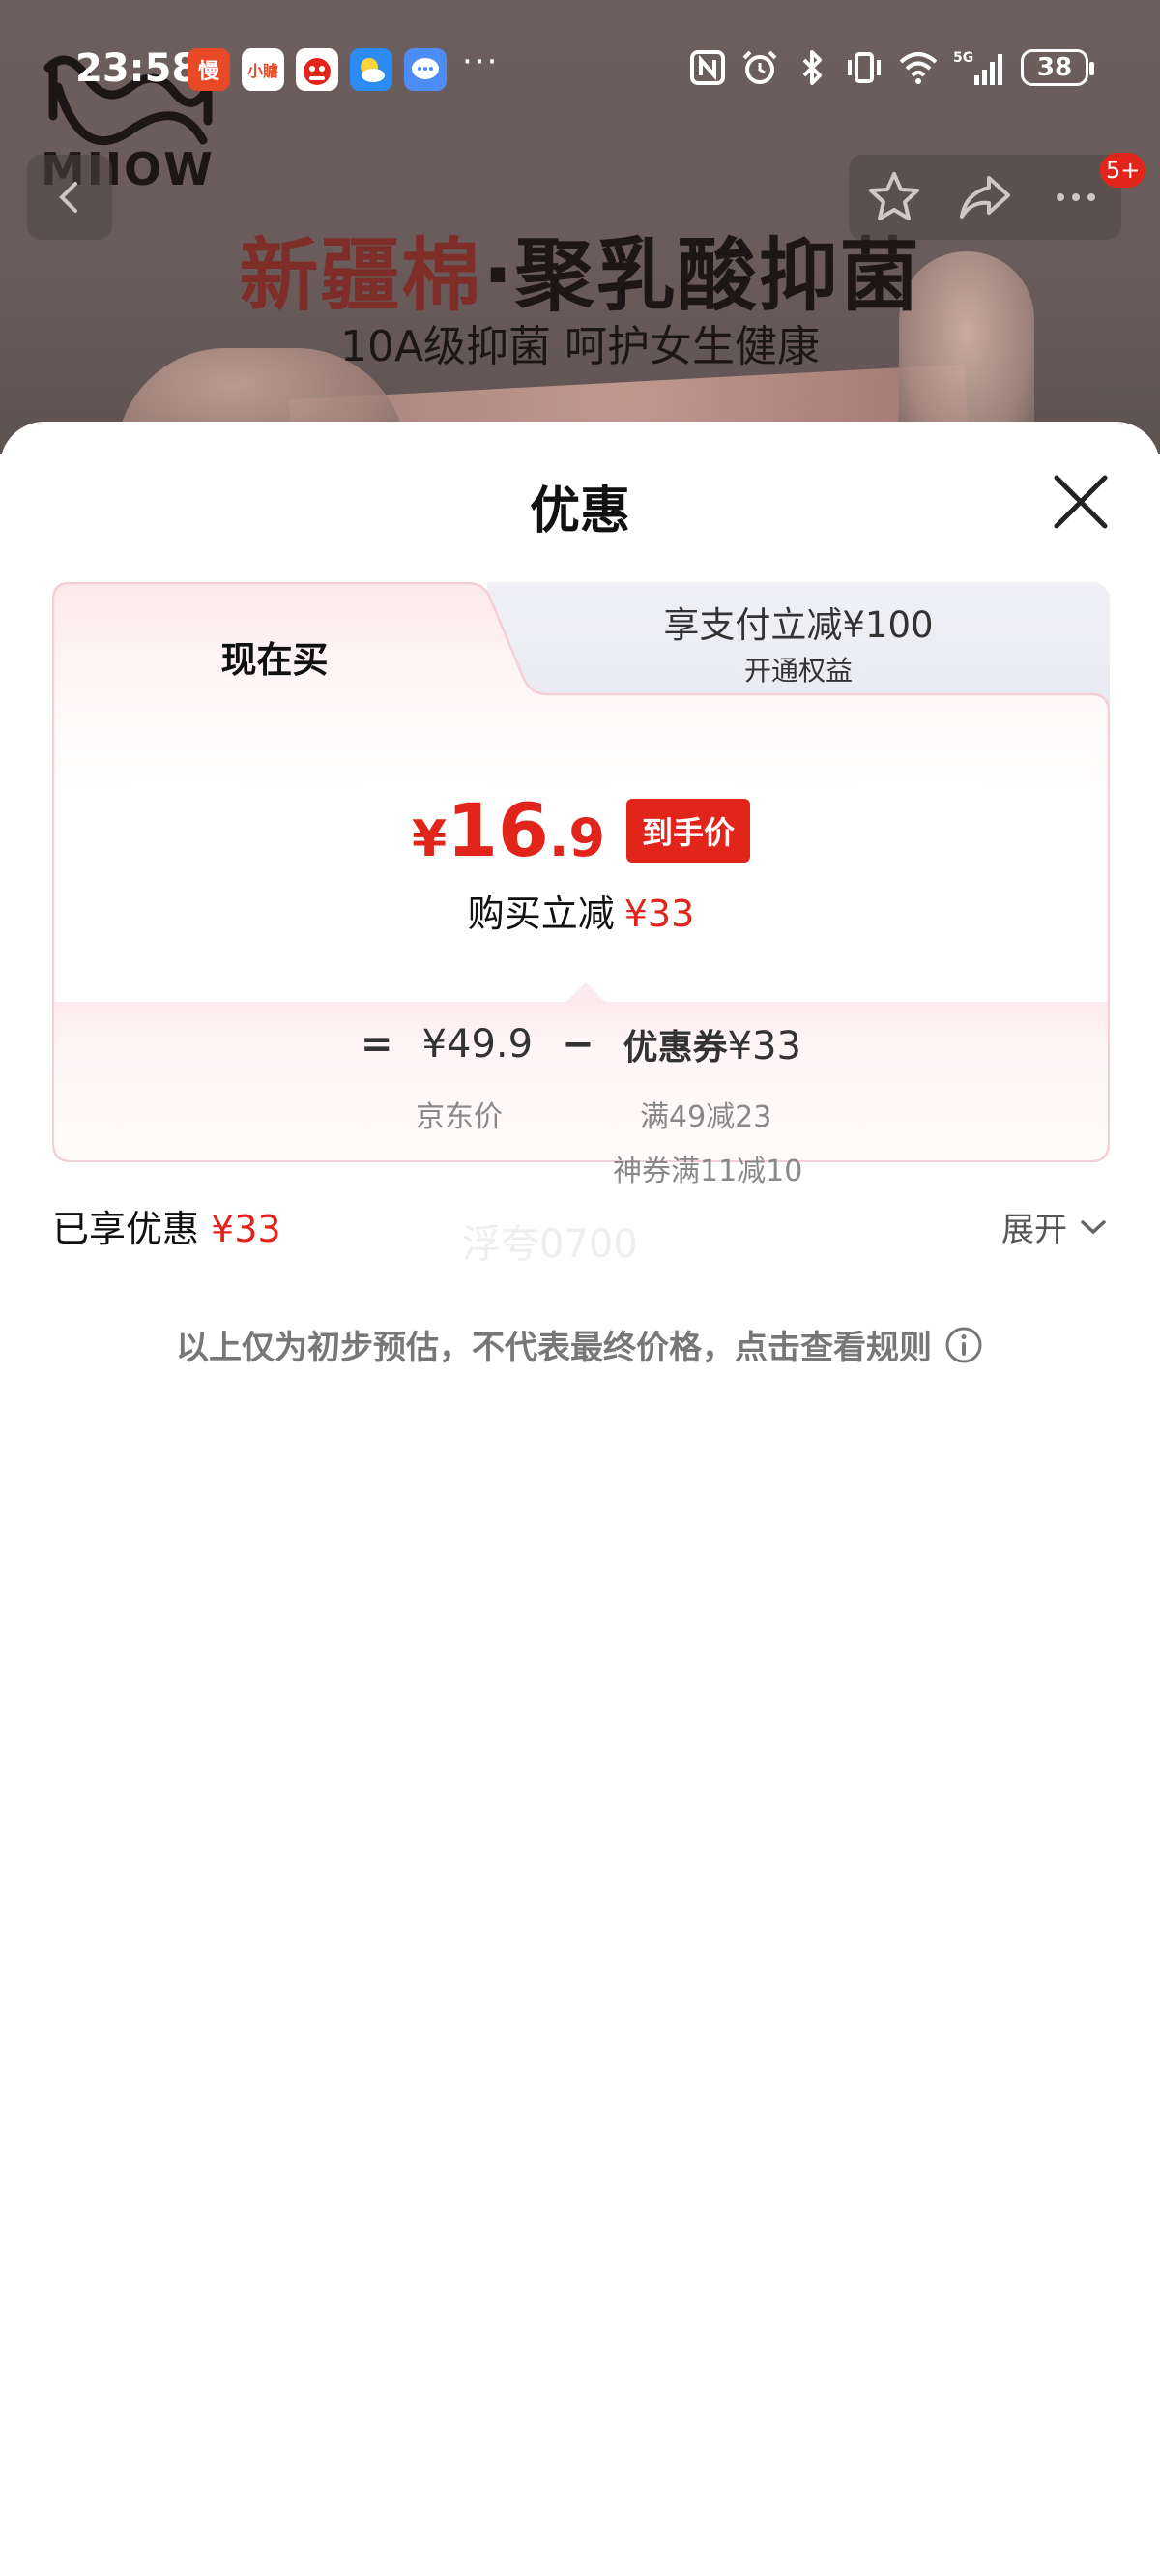 The width and height of the screenshot is (1160, 2576). I want to click on tab-pay-discount-label: 享支付立减¥100, so click(798, 625).